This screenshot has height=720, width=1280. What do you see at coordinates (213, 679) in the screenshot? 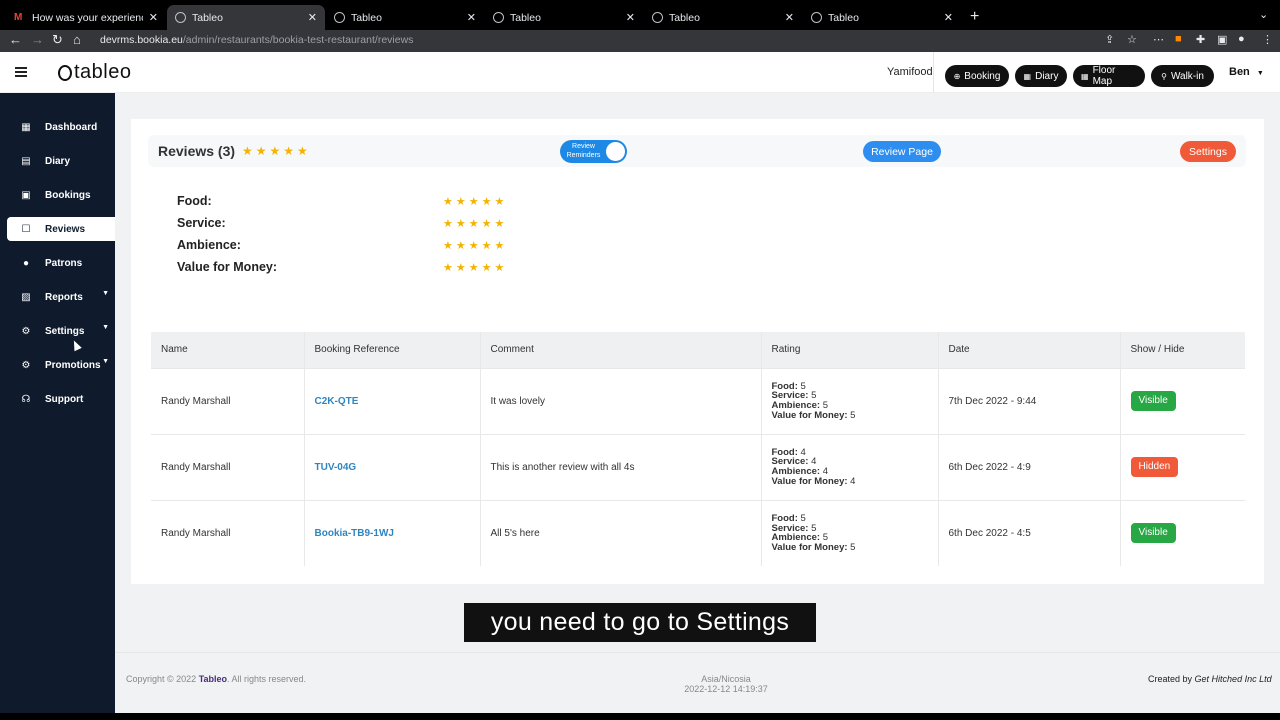
I see `footer-brand-link: Tableo` at bounding box center [213, 679].